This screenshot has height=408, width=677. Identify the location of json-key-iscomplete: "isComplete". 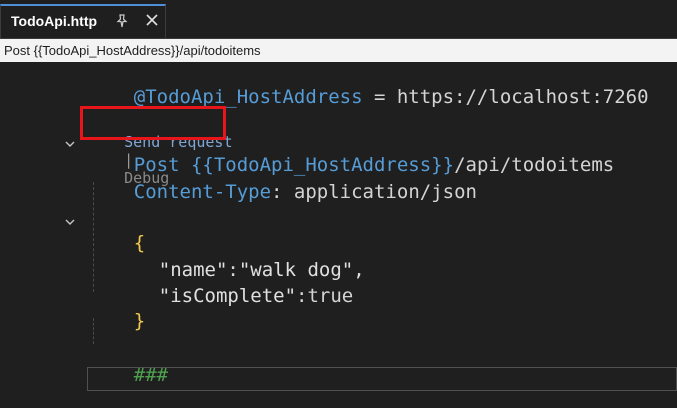
(227, 296).